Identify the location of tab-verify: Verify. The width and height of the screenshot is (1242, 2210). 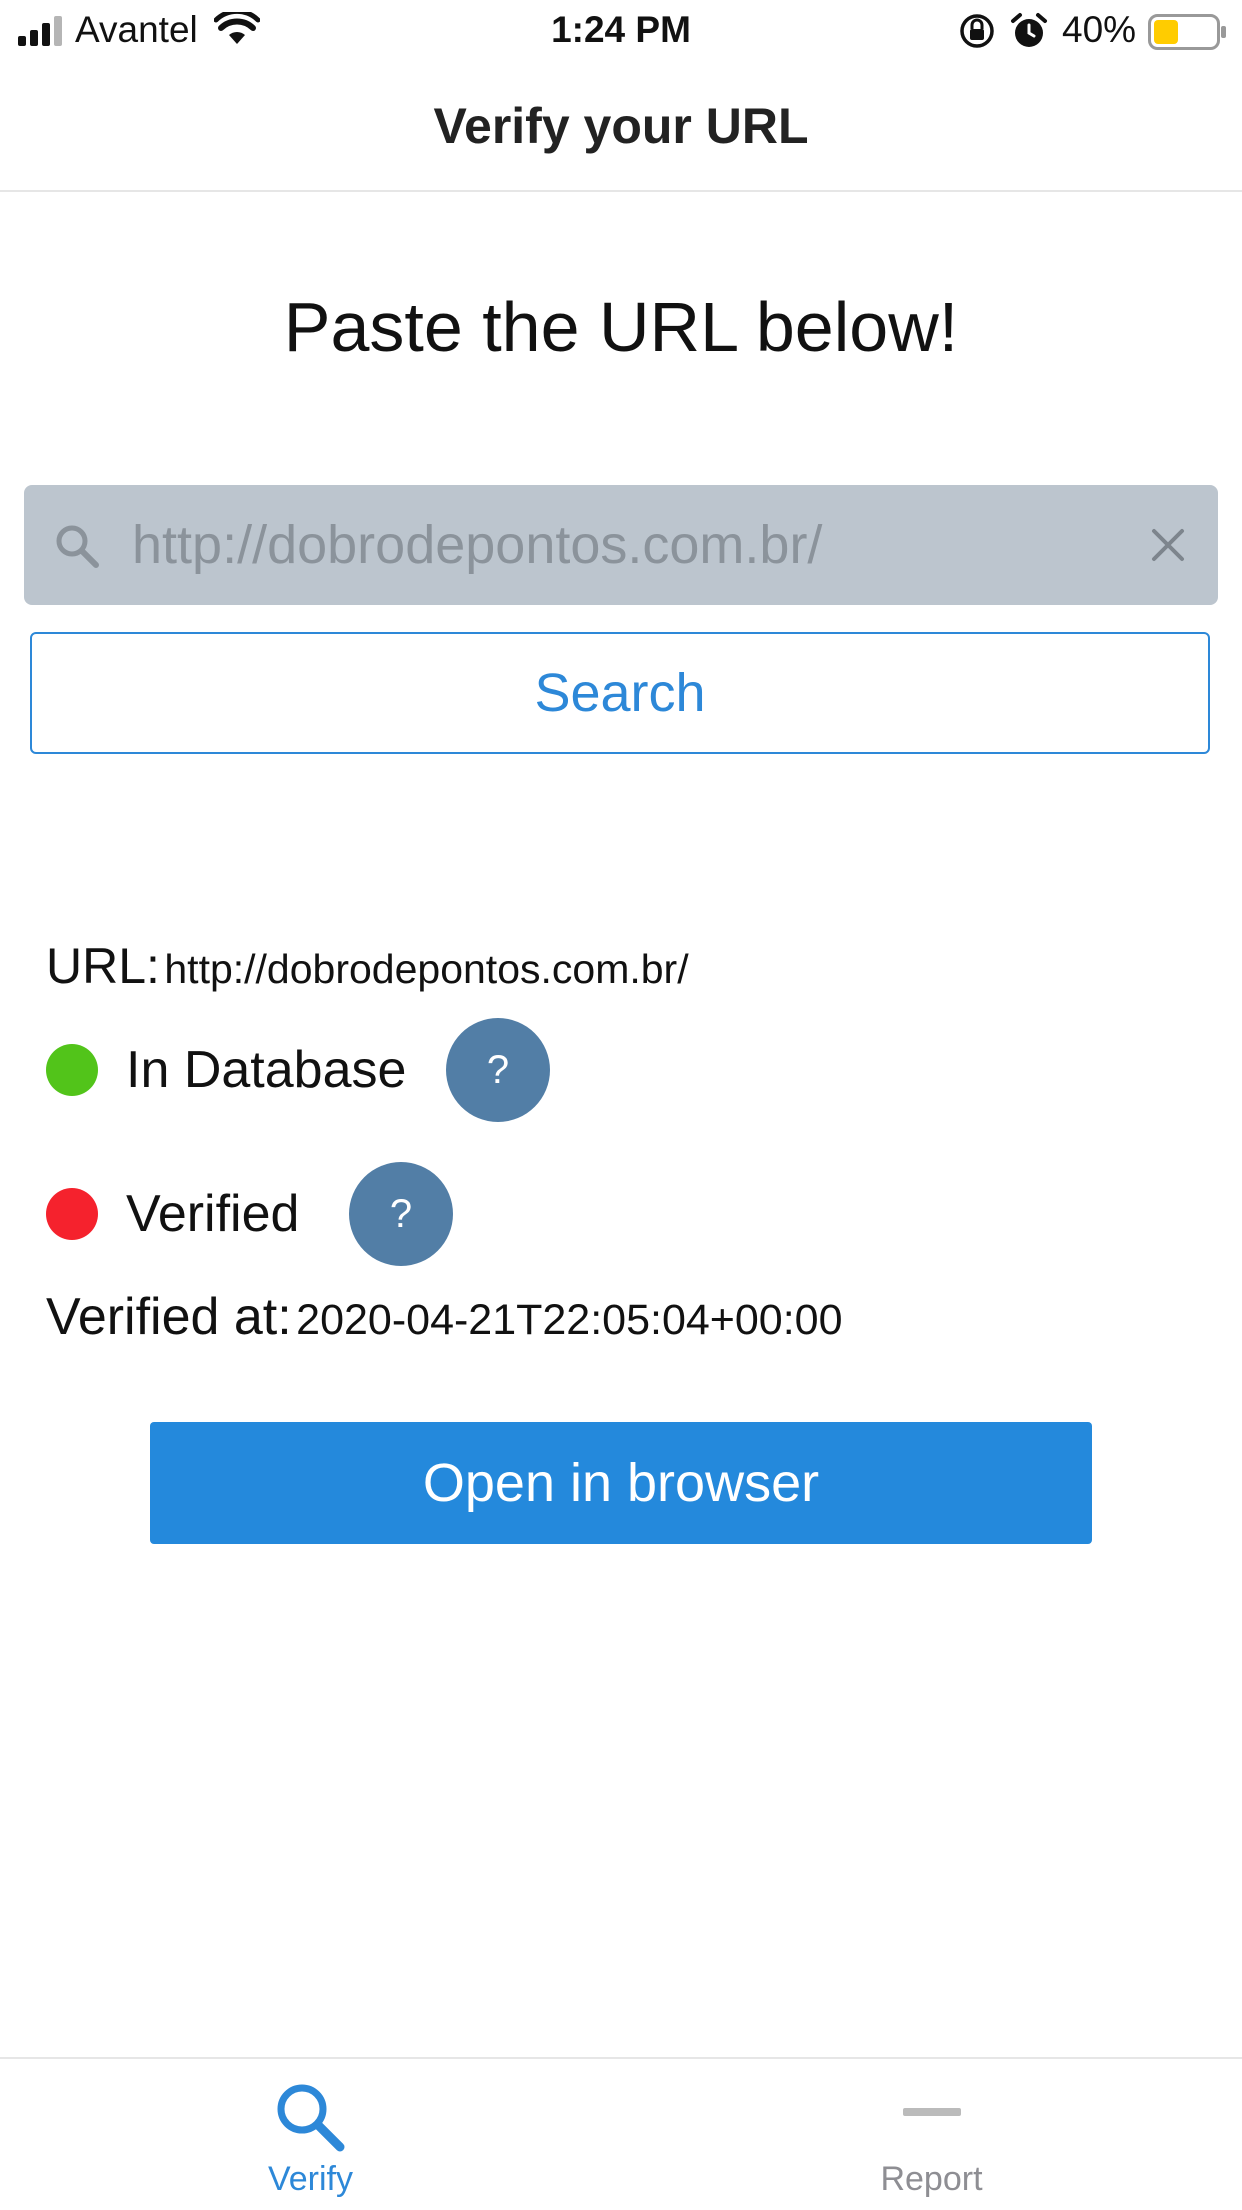
(310, 2134).